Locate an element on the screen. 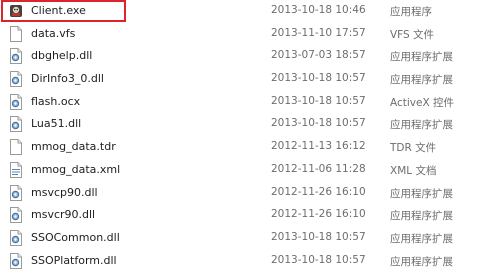 This screenshot has height=272, width=500. file-name: mmog_data.tdr is located at coordinates (73, 146).